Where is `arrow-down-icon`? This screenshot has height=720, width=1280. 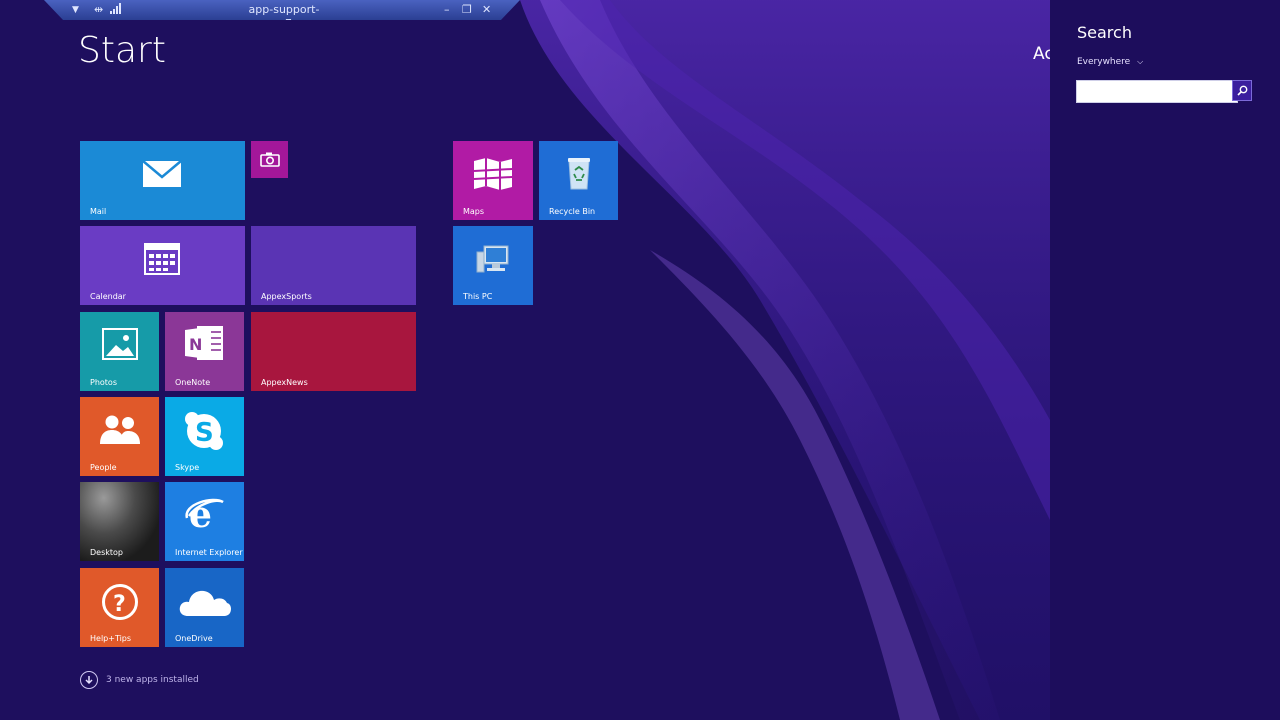
arrow-down-icon is located at coordinates (89, 680).